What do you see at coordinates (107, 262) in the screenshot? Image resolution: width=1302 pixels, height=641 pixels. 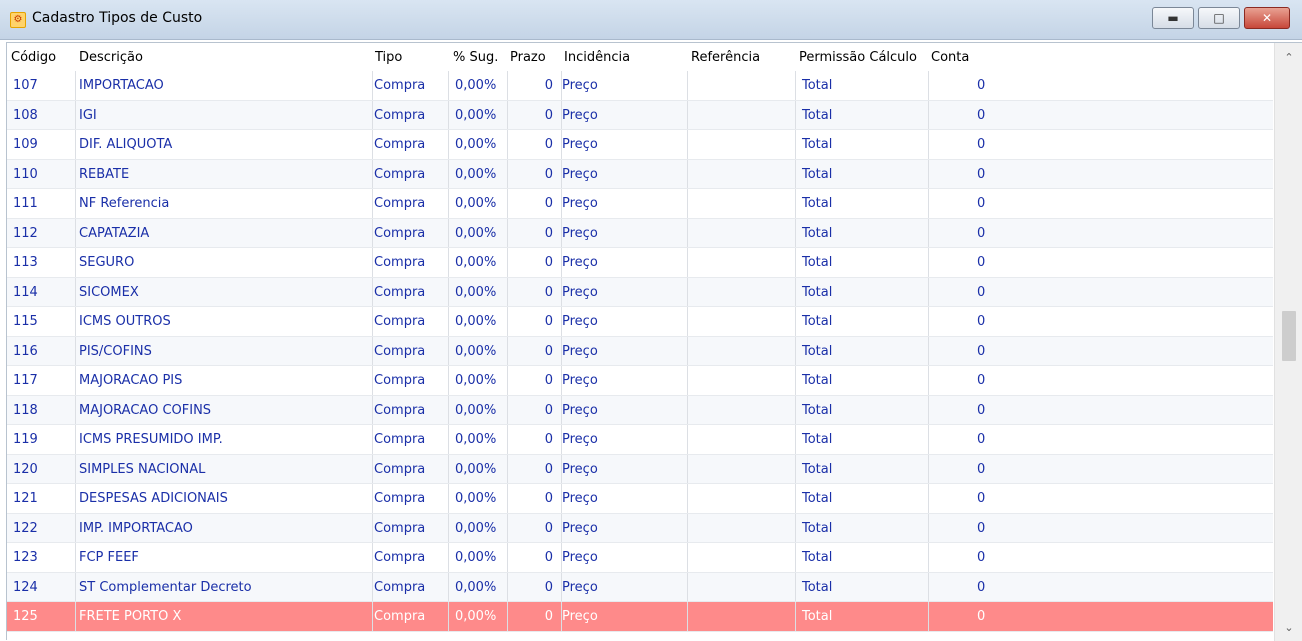 I see `cell-descricao: SEGURO` at bounding box center [107, 262].